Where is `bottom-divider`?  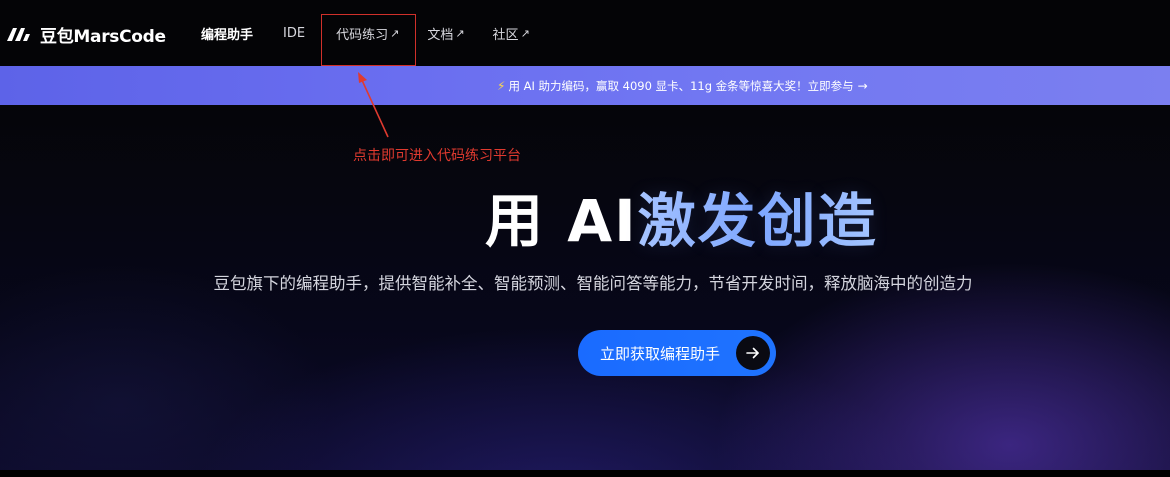
bottom-divider is located at coordinates (585, 473).